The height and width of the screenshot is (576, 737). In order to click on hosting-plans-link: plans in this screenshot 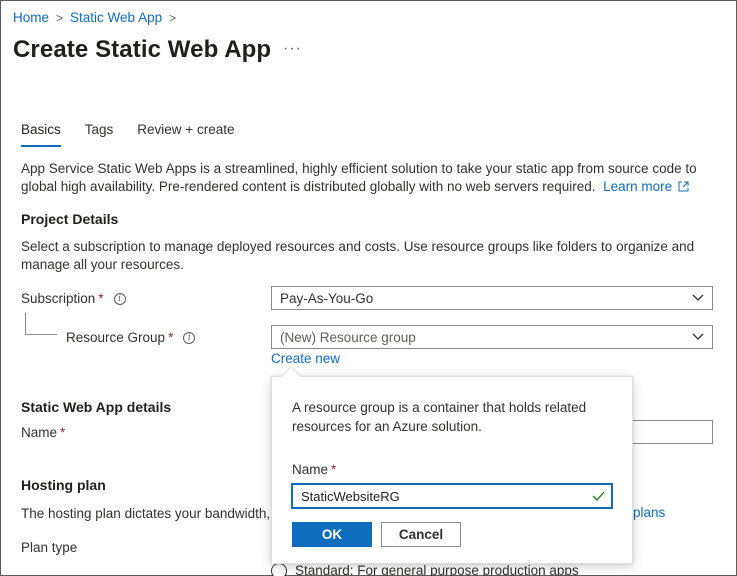, I will do `click(649, 512)`.